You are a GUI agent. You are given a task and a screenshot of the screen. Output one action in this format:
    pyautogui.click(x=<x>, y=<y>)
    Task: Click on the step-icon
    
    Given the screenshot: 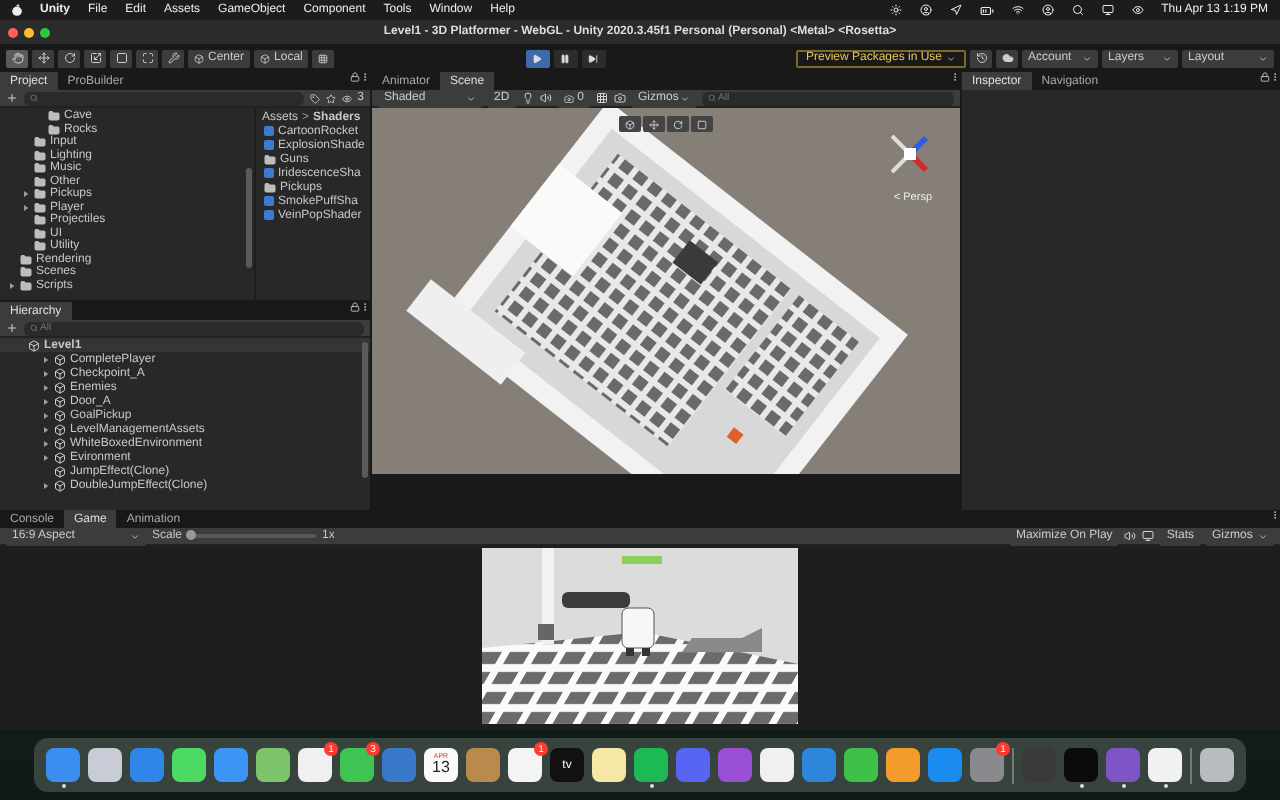 What is the action you would take?
    pyautogui.click(x=593, y=58)
    